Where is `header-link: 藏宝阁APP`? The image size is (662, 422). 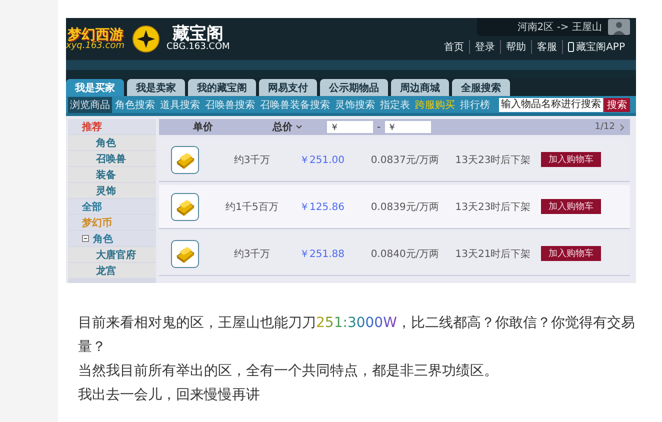
header-link: 藏宝阁APP is located at coordinates (596, 47).